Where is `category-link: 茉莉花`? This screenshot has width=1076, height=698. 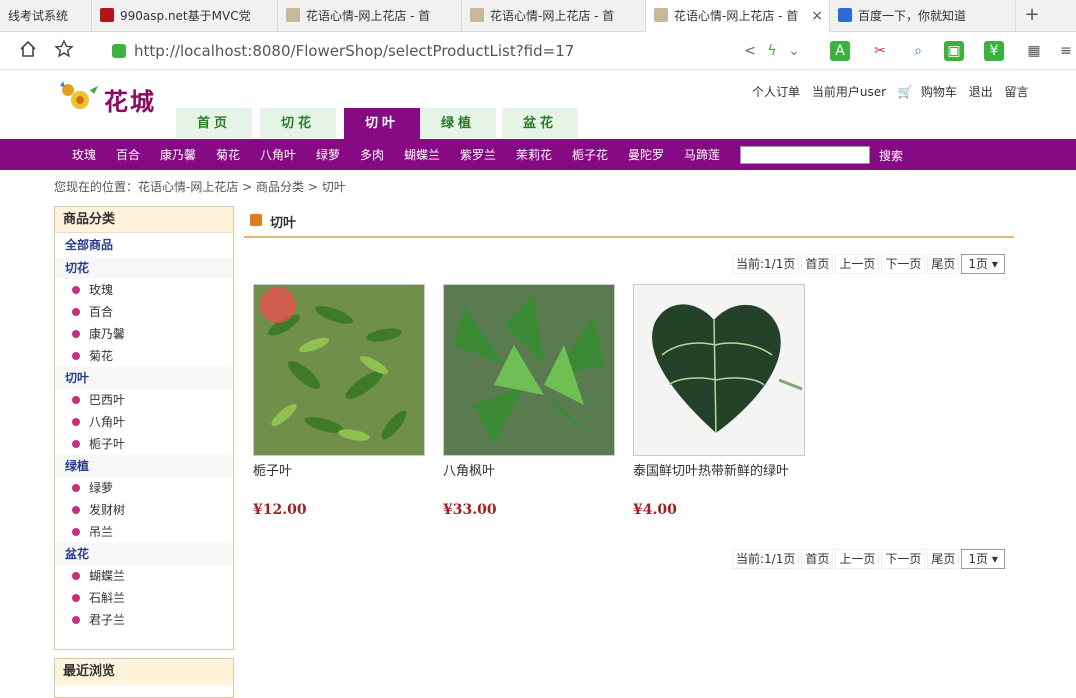
category-link: 茉莉花 is located at coordinates (534, 154).